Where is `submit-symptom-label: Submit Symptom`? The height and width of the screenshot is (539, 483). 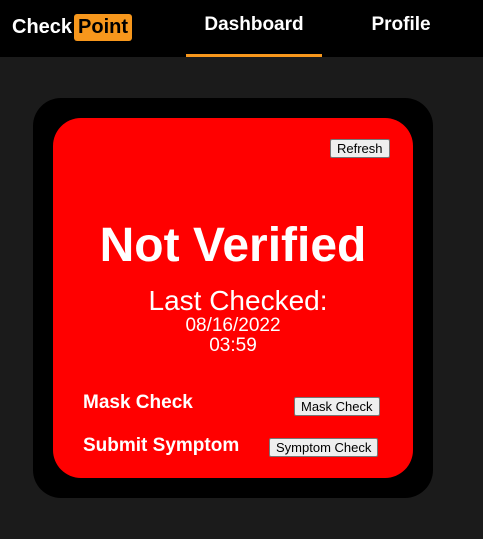
submit-symptom-label: Submit Symptom is located at coordinates (161, 445).